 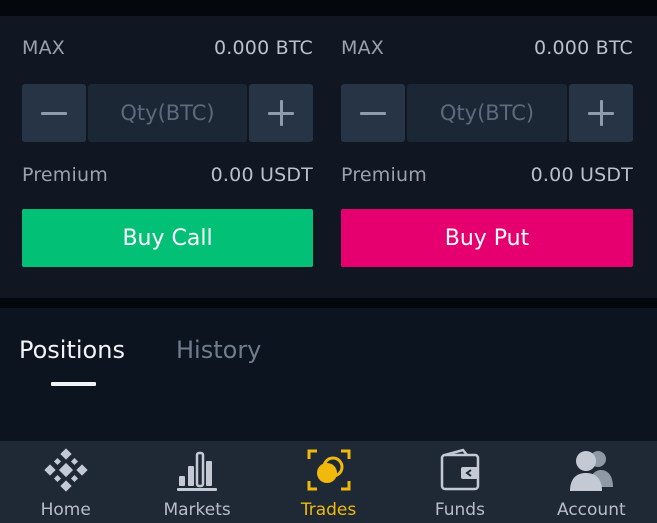 I want to click on call-quantity-input: Qty(BTC), so click(x=167, y=113).